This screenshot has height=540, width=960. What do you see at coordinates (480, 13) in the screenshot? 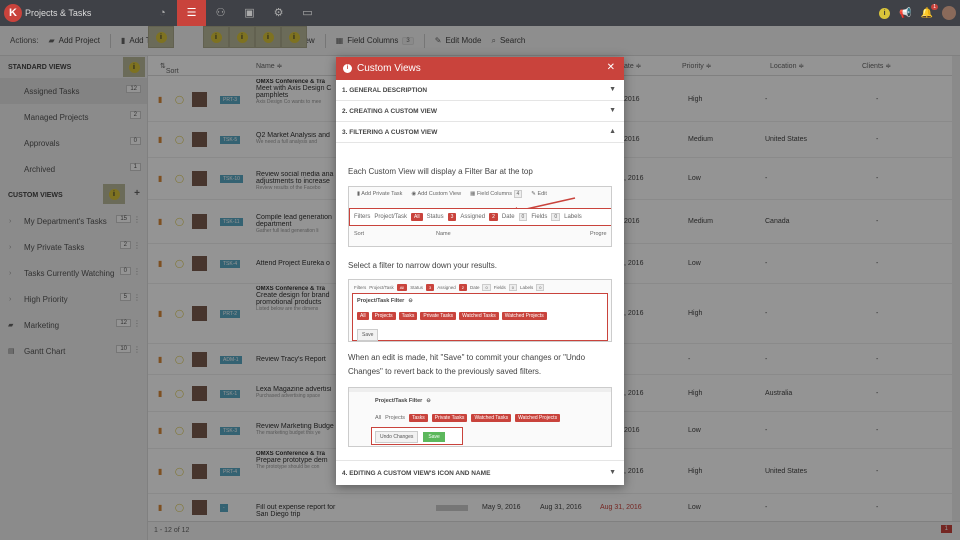
I see `top-bar: K Projects & Tasks ◔ ☰ ⚇ ▣ ⚙ ▭ i 📢 🔔 1` at bounding box center [480, 13].